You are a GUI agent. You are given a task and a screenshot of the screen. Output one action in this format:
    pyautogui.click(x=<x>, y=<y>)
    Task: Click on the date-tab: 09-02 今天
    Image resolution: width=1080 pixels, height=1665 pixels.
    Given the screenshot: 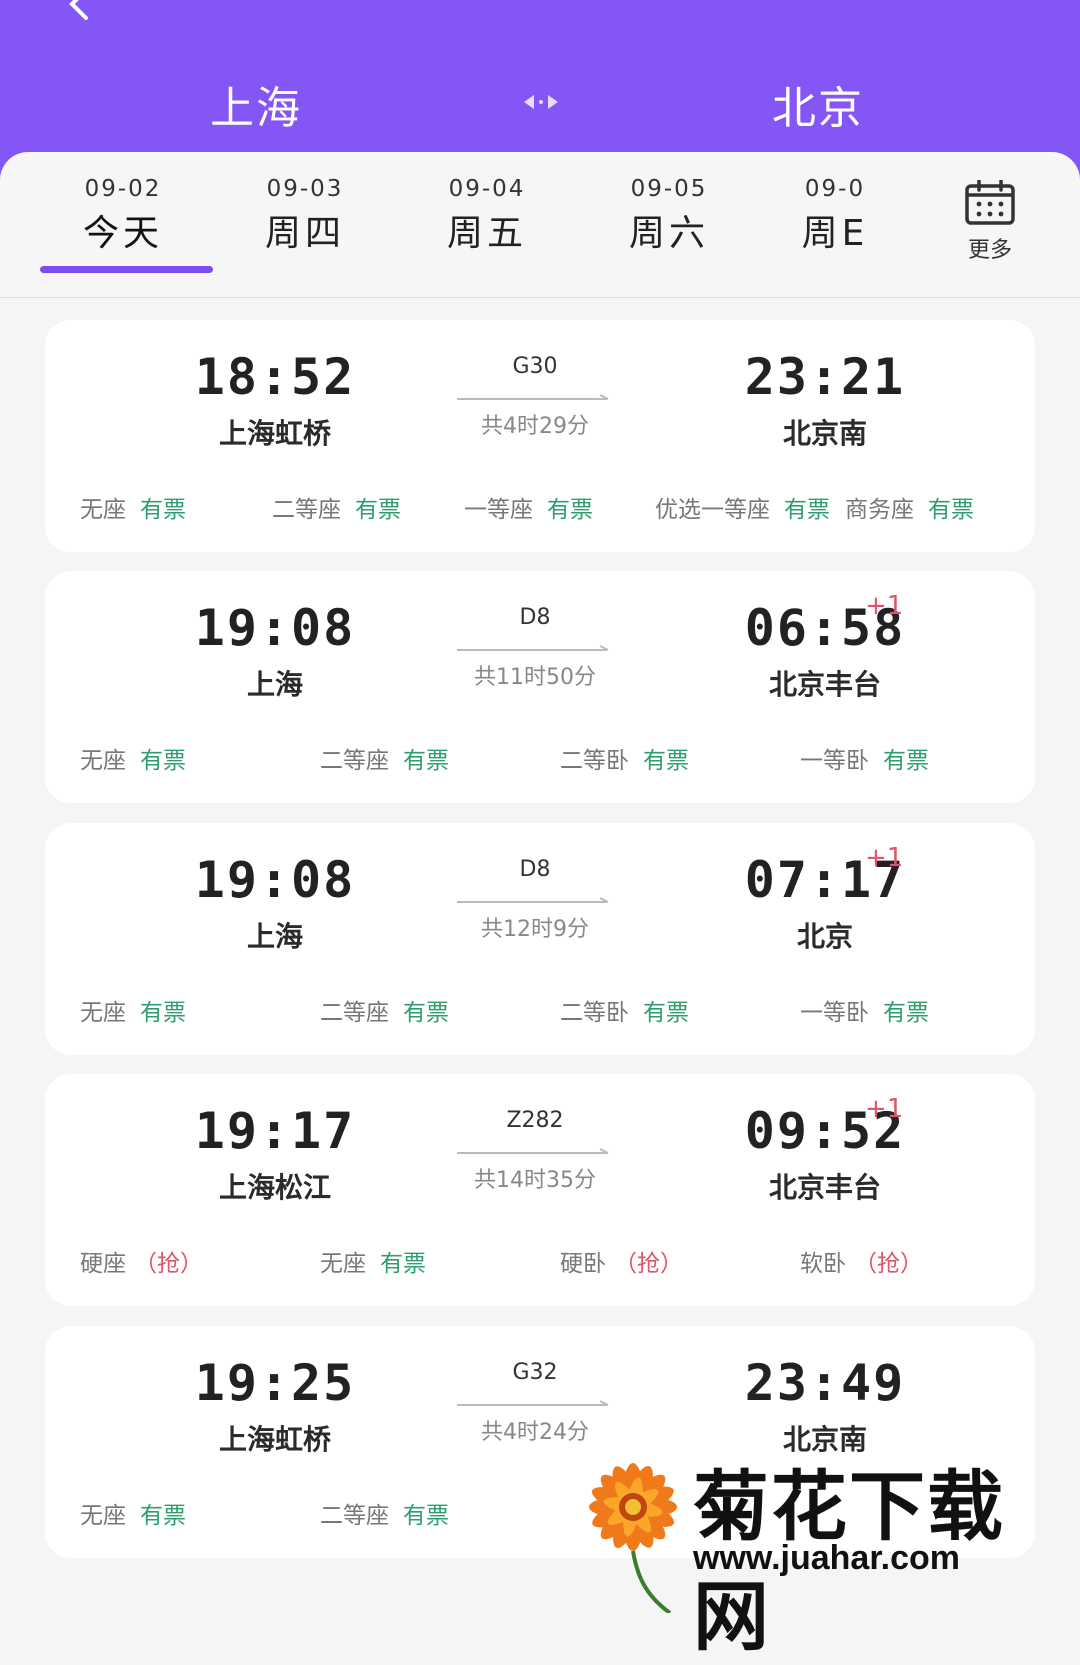 What is the action you would take?
    pyautogui.click(x=123, y=216)
    